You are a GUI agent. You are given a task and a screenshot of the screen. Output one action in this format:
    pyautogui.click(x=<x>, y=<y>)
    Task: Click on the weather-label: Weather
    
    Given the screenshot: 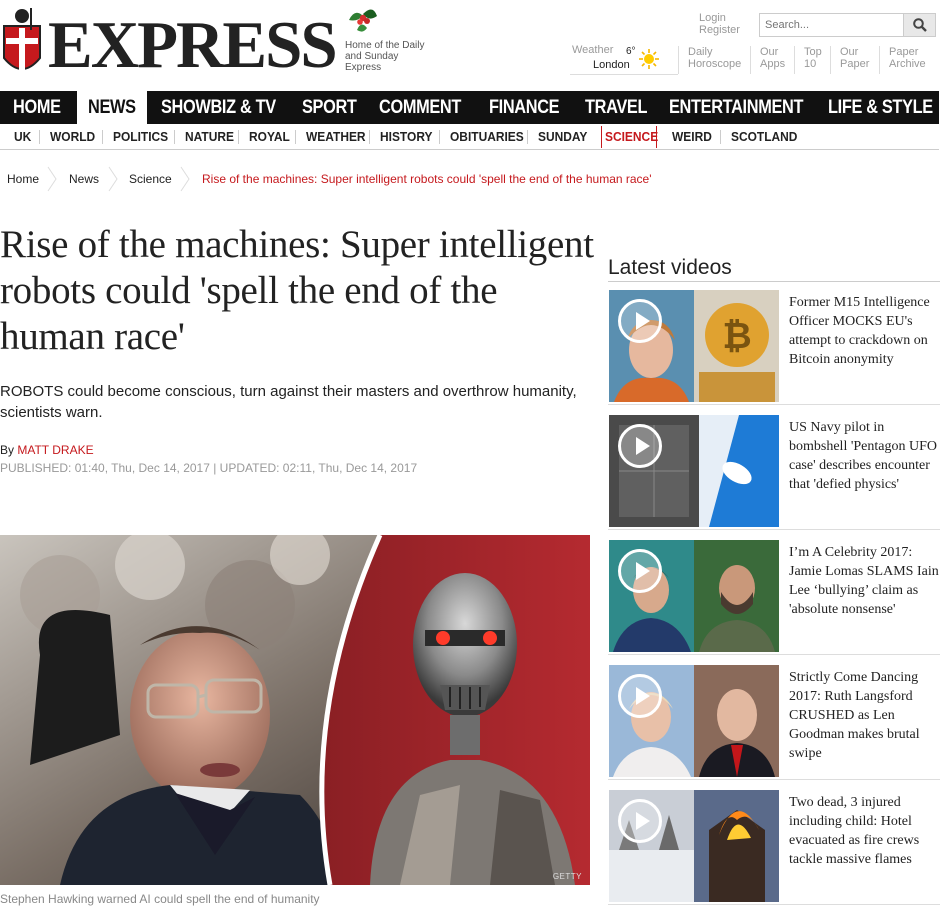 What is the action you would take?
    pyautogui.click(x=593, y=50)
    